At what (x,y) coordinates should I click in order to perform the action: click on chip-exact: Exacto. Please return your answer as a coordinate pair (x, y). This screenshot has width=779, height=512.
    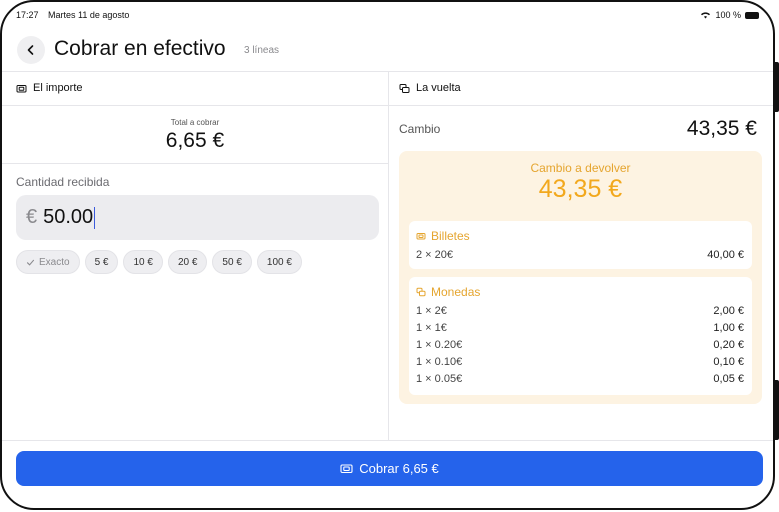
    Looking at the image, I should click on (48, 262).